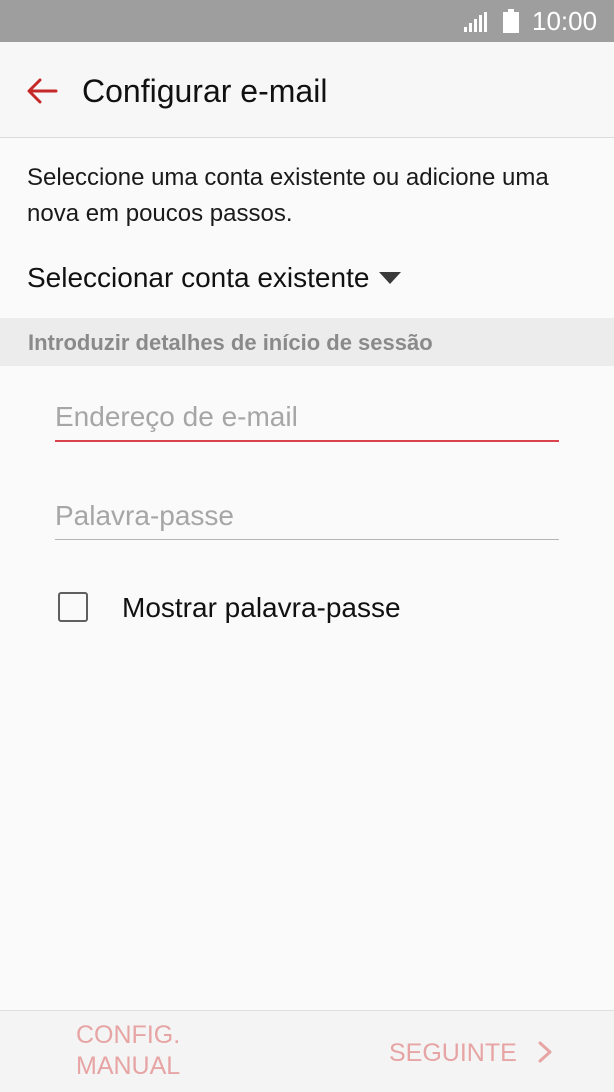  I want to click on next-button: SEGUINTE, so click(471, 1053).